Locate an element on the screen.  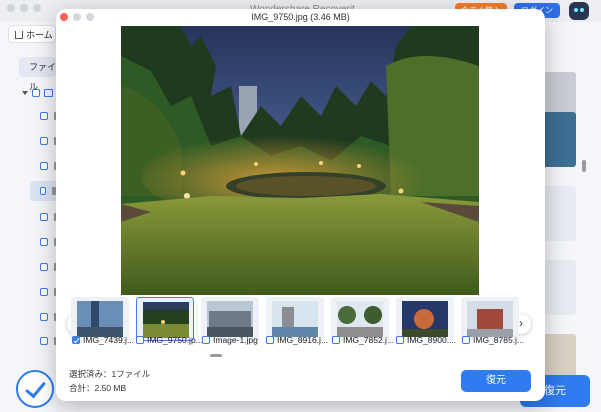
home-tab: ホーム is located at coordinates (32, 34).